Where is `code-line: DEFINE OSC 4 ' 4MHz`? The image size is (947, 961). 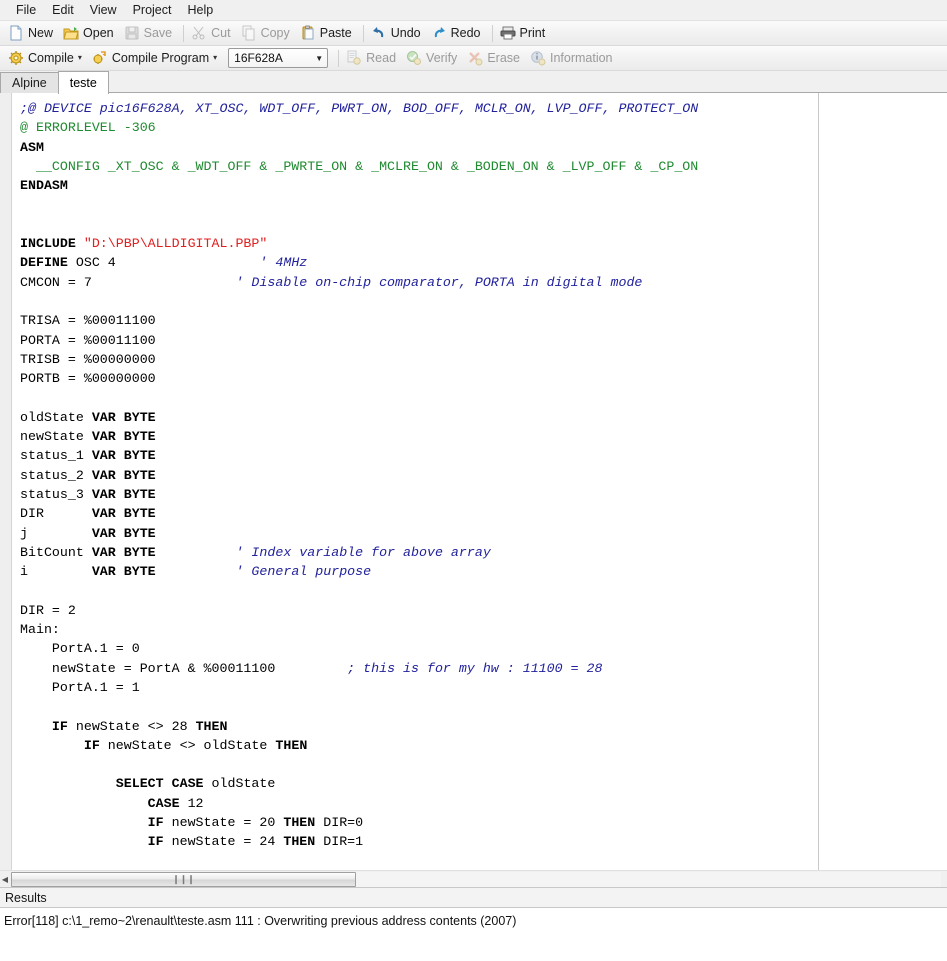 code-line: DEFINE OSC 4 ' 4MHz is located at coordinates (483, 262).